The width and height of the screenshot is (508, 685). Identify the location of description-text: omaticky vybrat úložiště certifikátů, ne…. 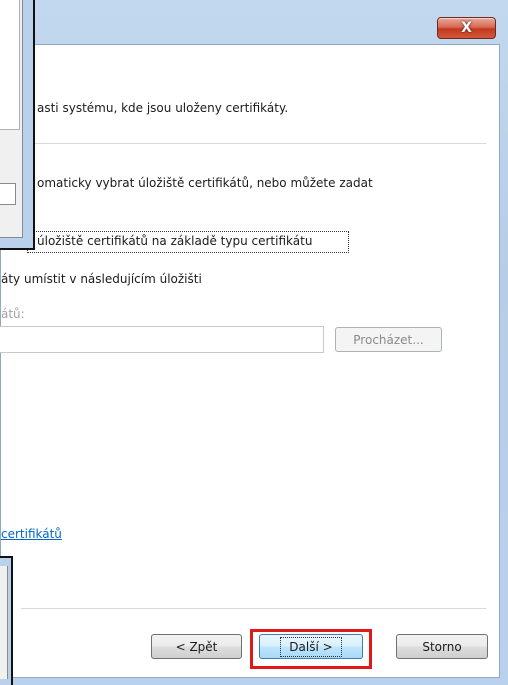
(205, 183).